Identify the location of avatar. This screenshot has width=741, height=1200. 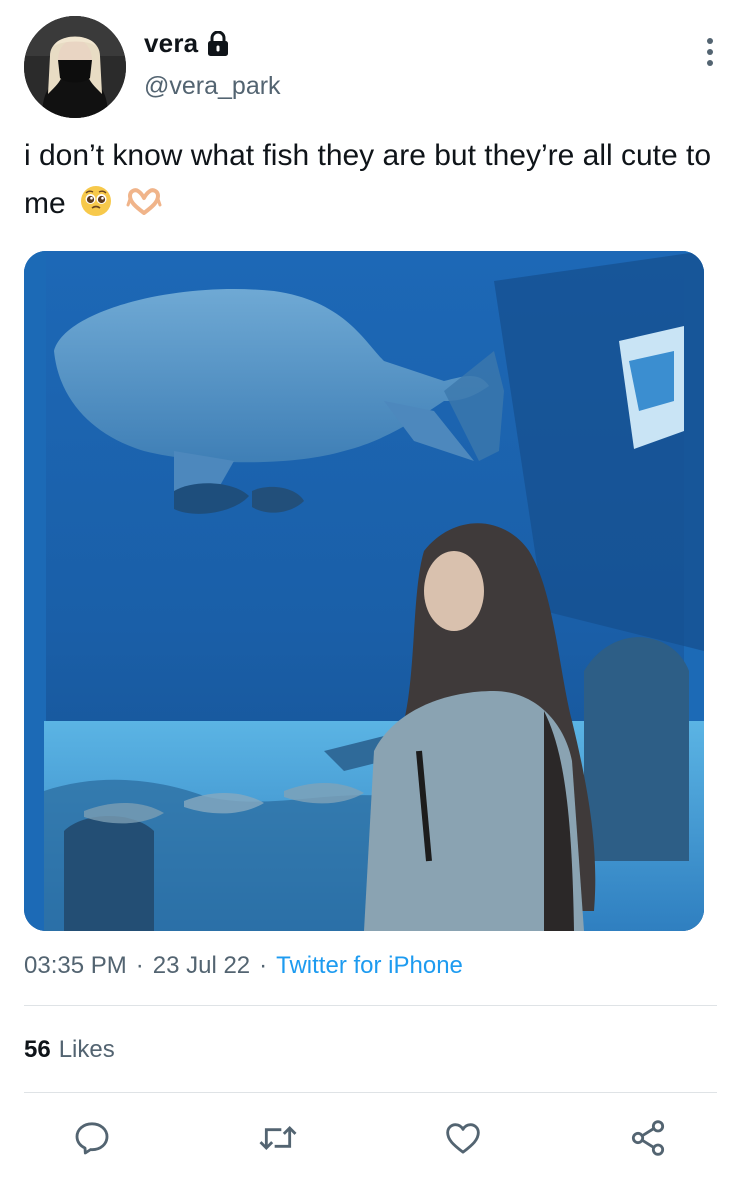
(75, 67).